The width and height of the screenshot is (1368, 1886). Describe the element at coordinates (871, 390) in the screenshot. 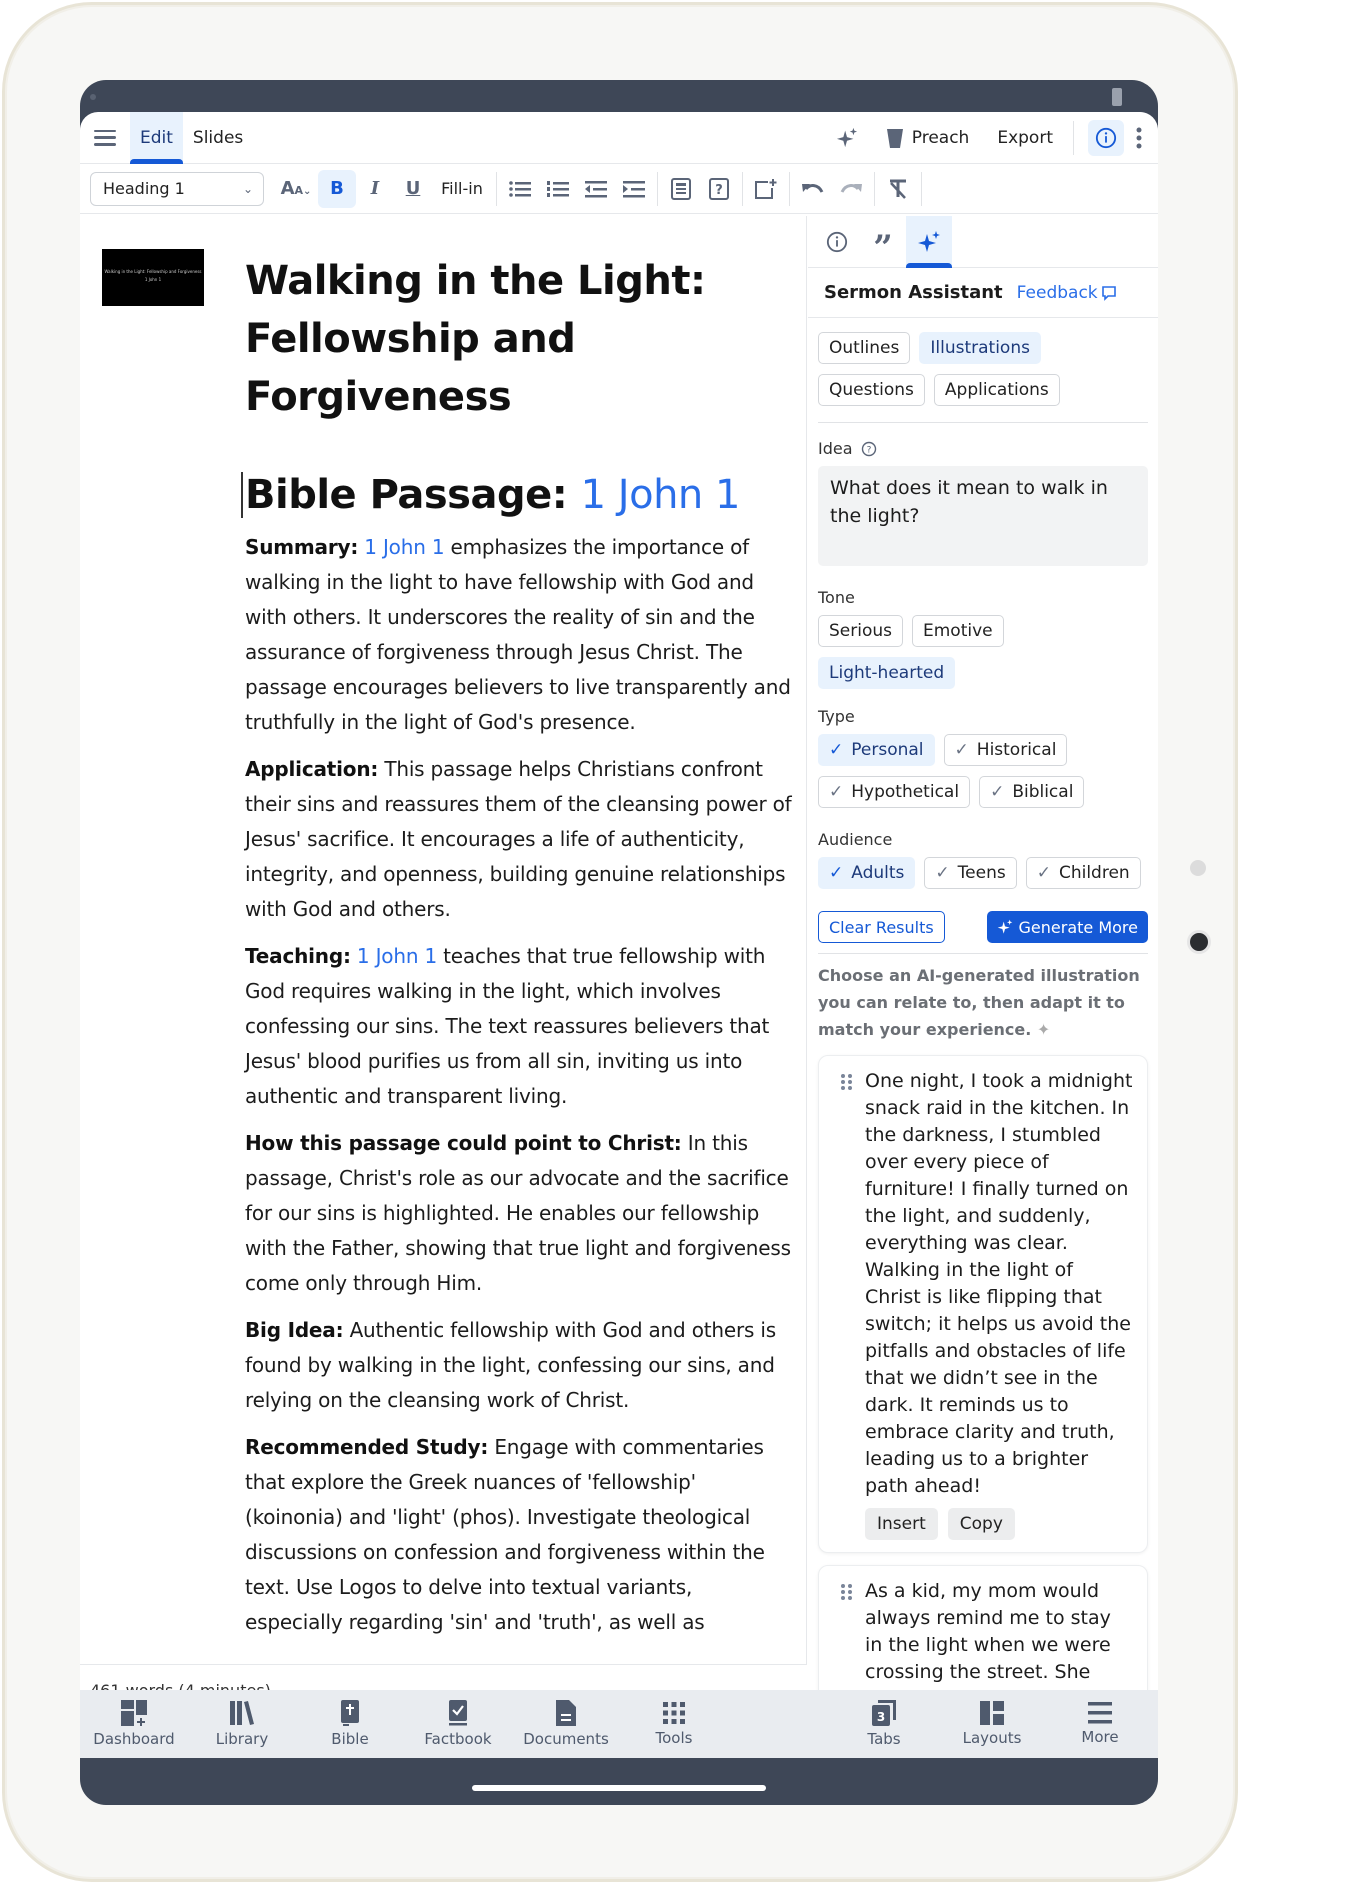

I see `mode-questions: Questions` at that location.